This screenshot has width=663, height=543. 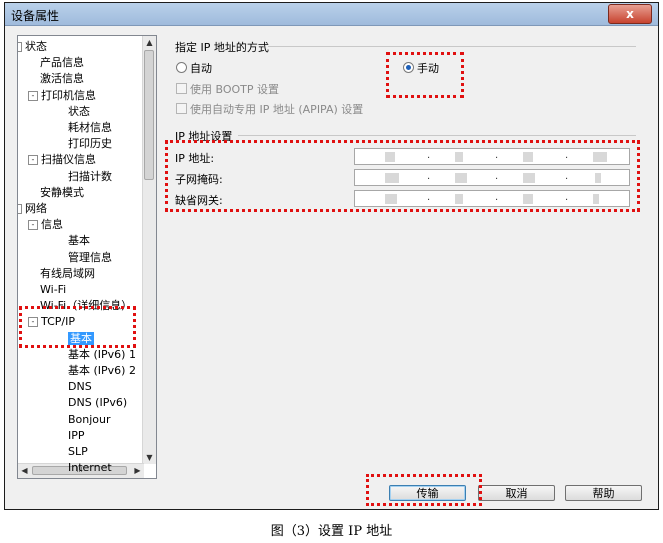 What do you see at coordinates (199, 179) in the screenshot?
I see `subnet-mask-label: 子网掩码:` at bounding box center [199, 179].